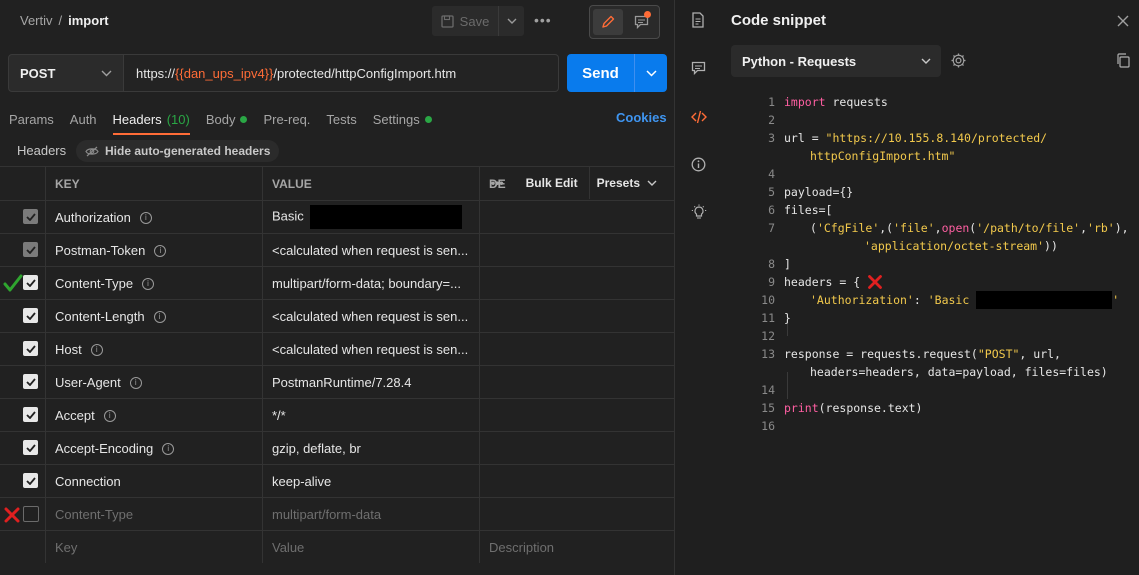 The width and height of the screenshot is (1139, 575). Describe the element at coordinates (641, 117) in the screenshot. I see `cookies-link: Cookies` at that location.